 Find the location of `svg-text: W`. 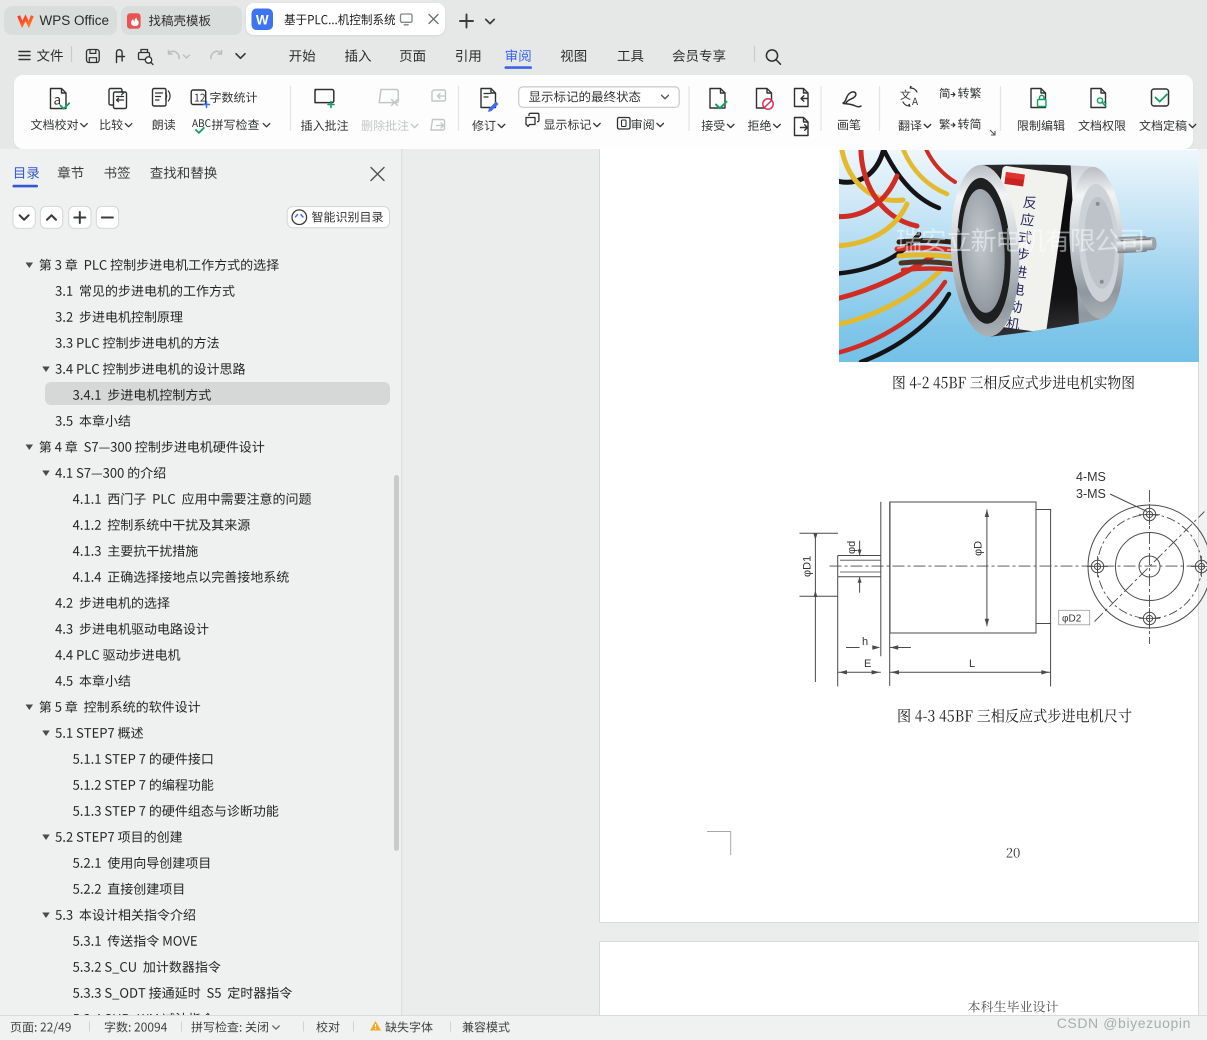

svg-text: W is located at coordinates (262, 20).